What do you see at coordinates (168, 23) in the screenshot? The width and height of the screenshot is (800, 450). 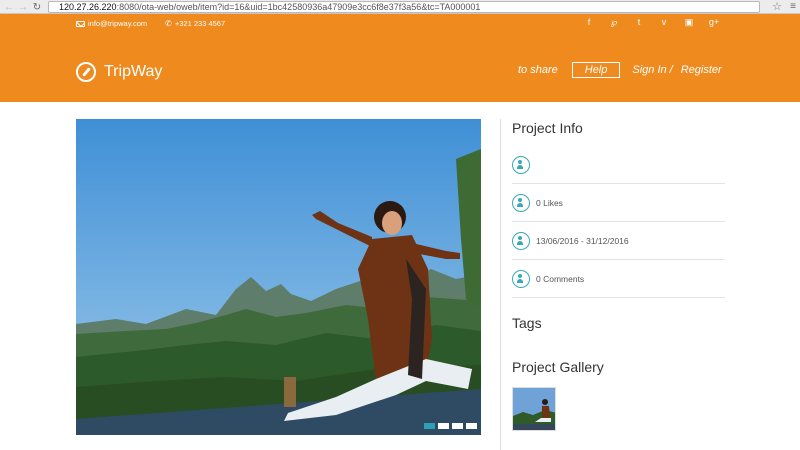 I see `phone-icon: ✆` at bounding box center [168, 23].